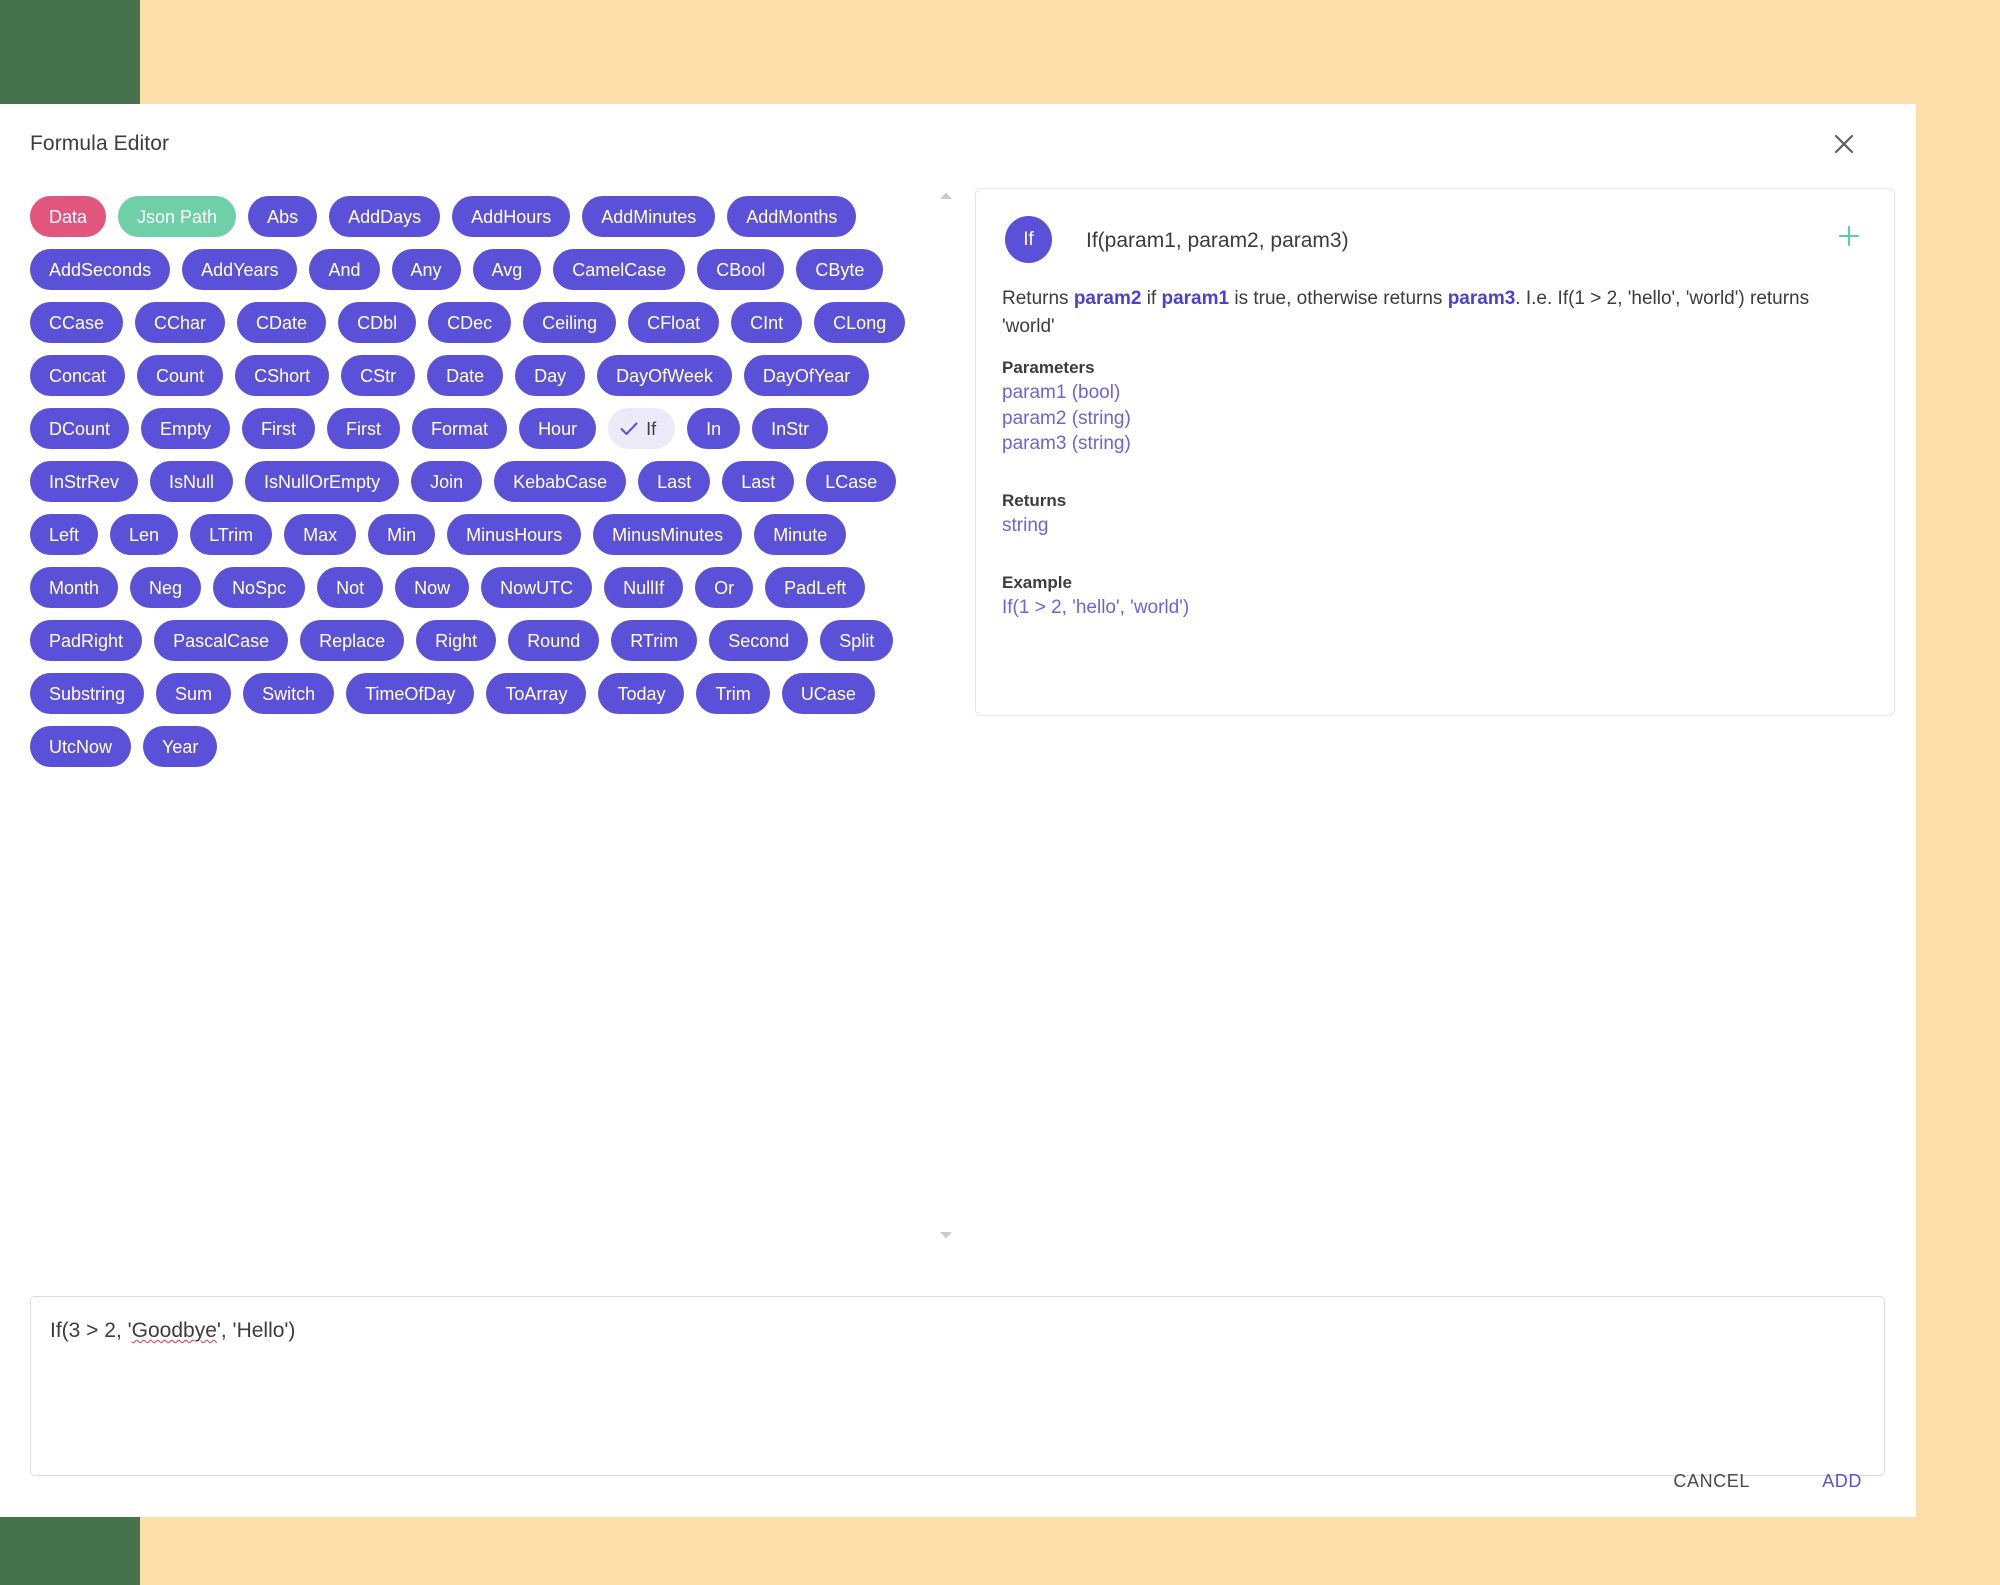  What do you see at coordinates (724, 587) in the screenshot?
I see `function-chip: Or` at bounding box center [724, 587].